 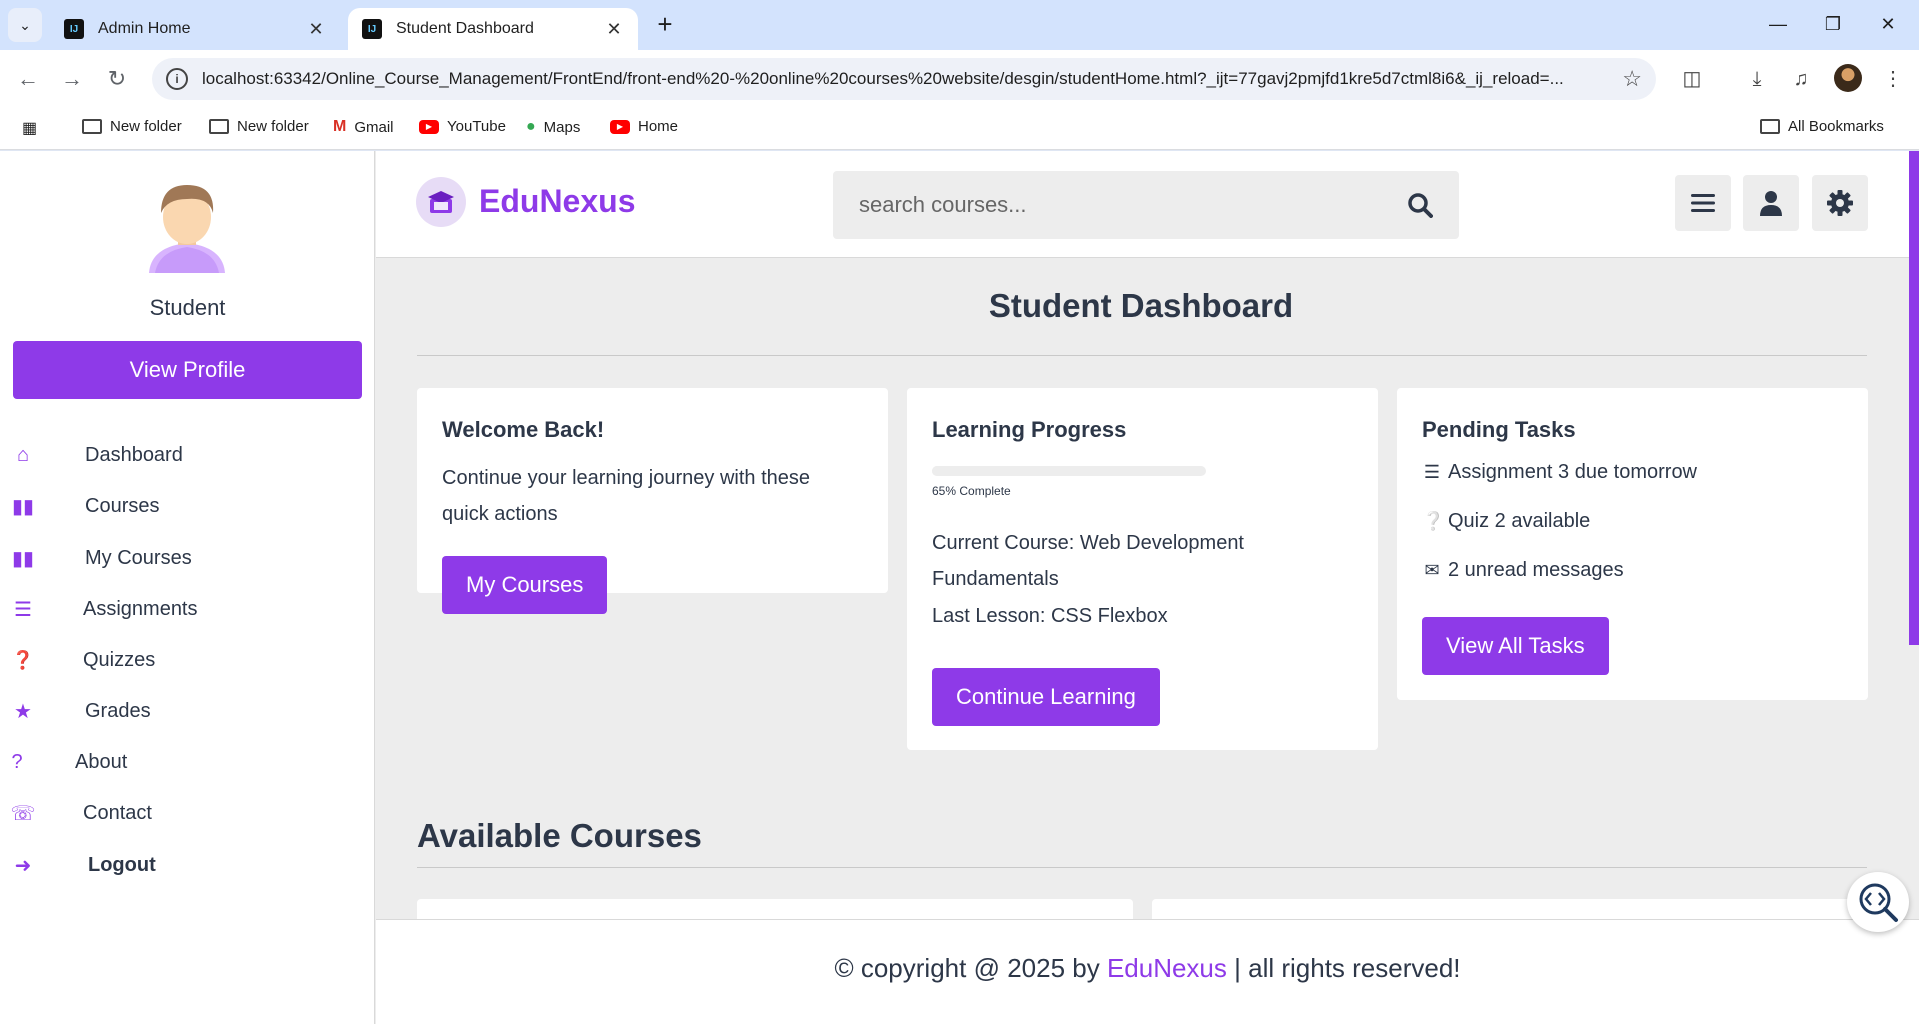 I want to click on task-text: Quiz 2 available, so click(x=1519, y=521).